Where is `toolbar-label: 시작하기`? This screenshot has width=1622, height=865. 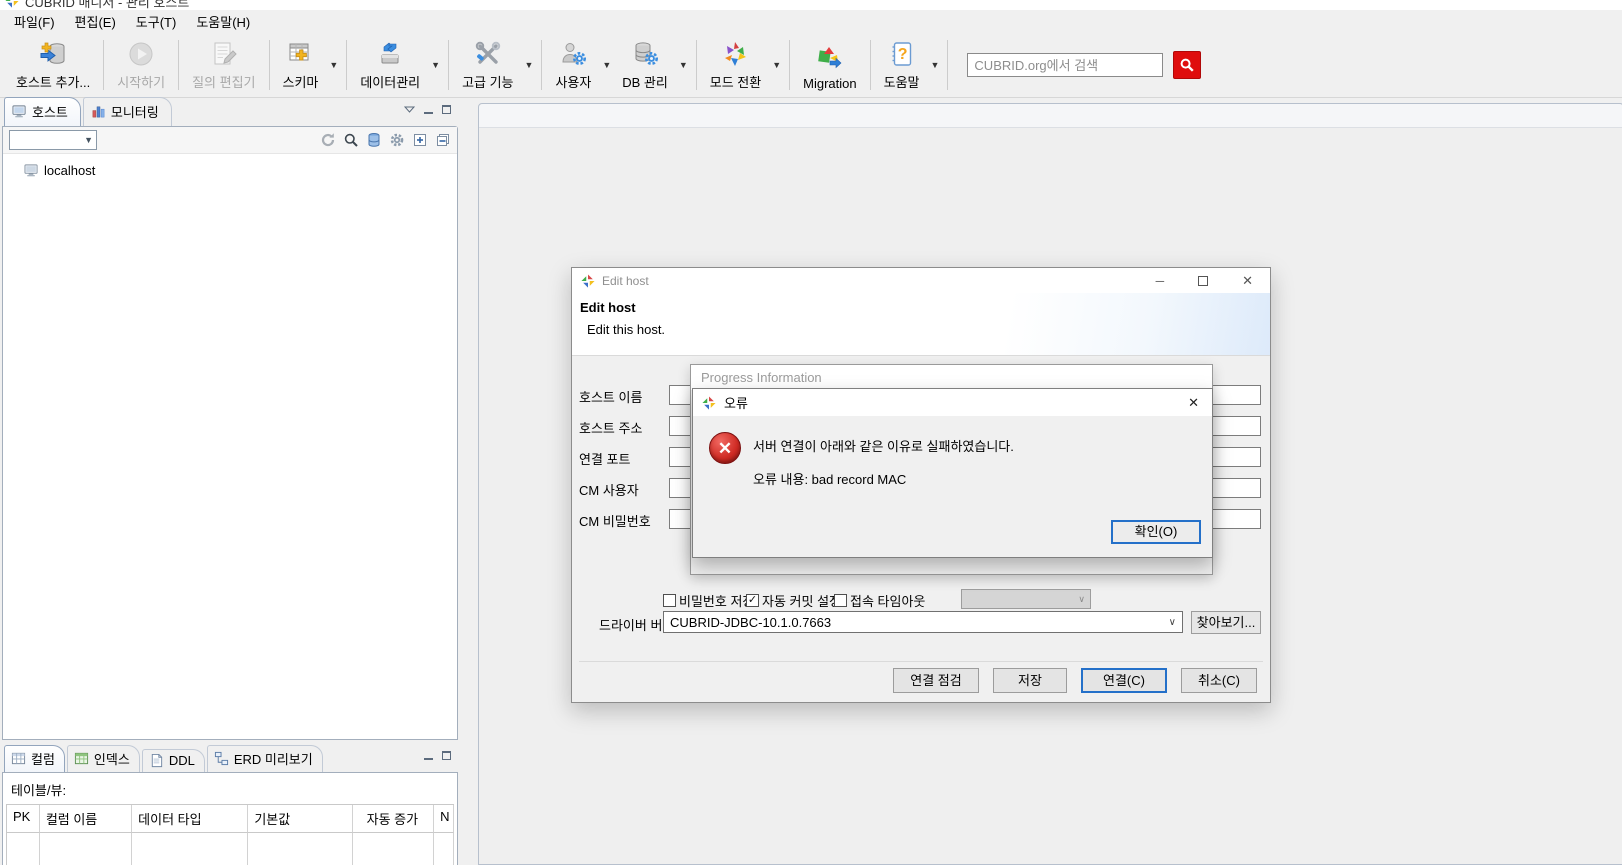 toolbar-label: 시작하기 is located at coordinates (141, 82).